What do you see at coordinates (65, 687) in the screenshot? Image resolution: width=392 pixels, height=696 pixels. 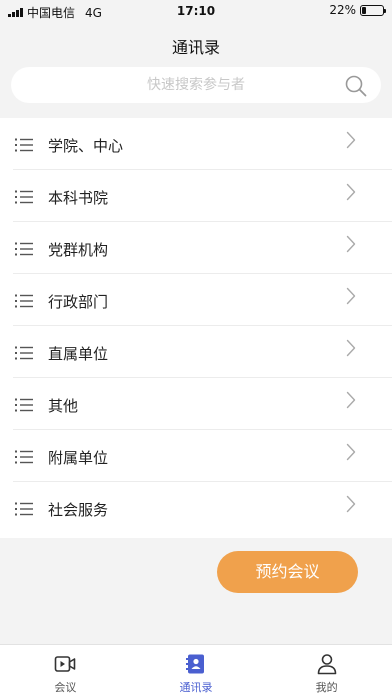 I see `tab-label: 会议` at bounding box center [65, 687].